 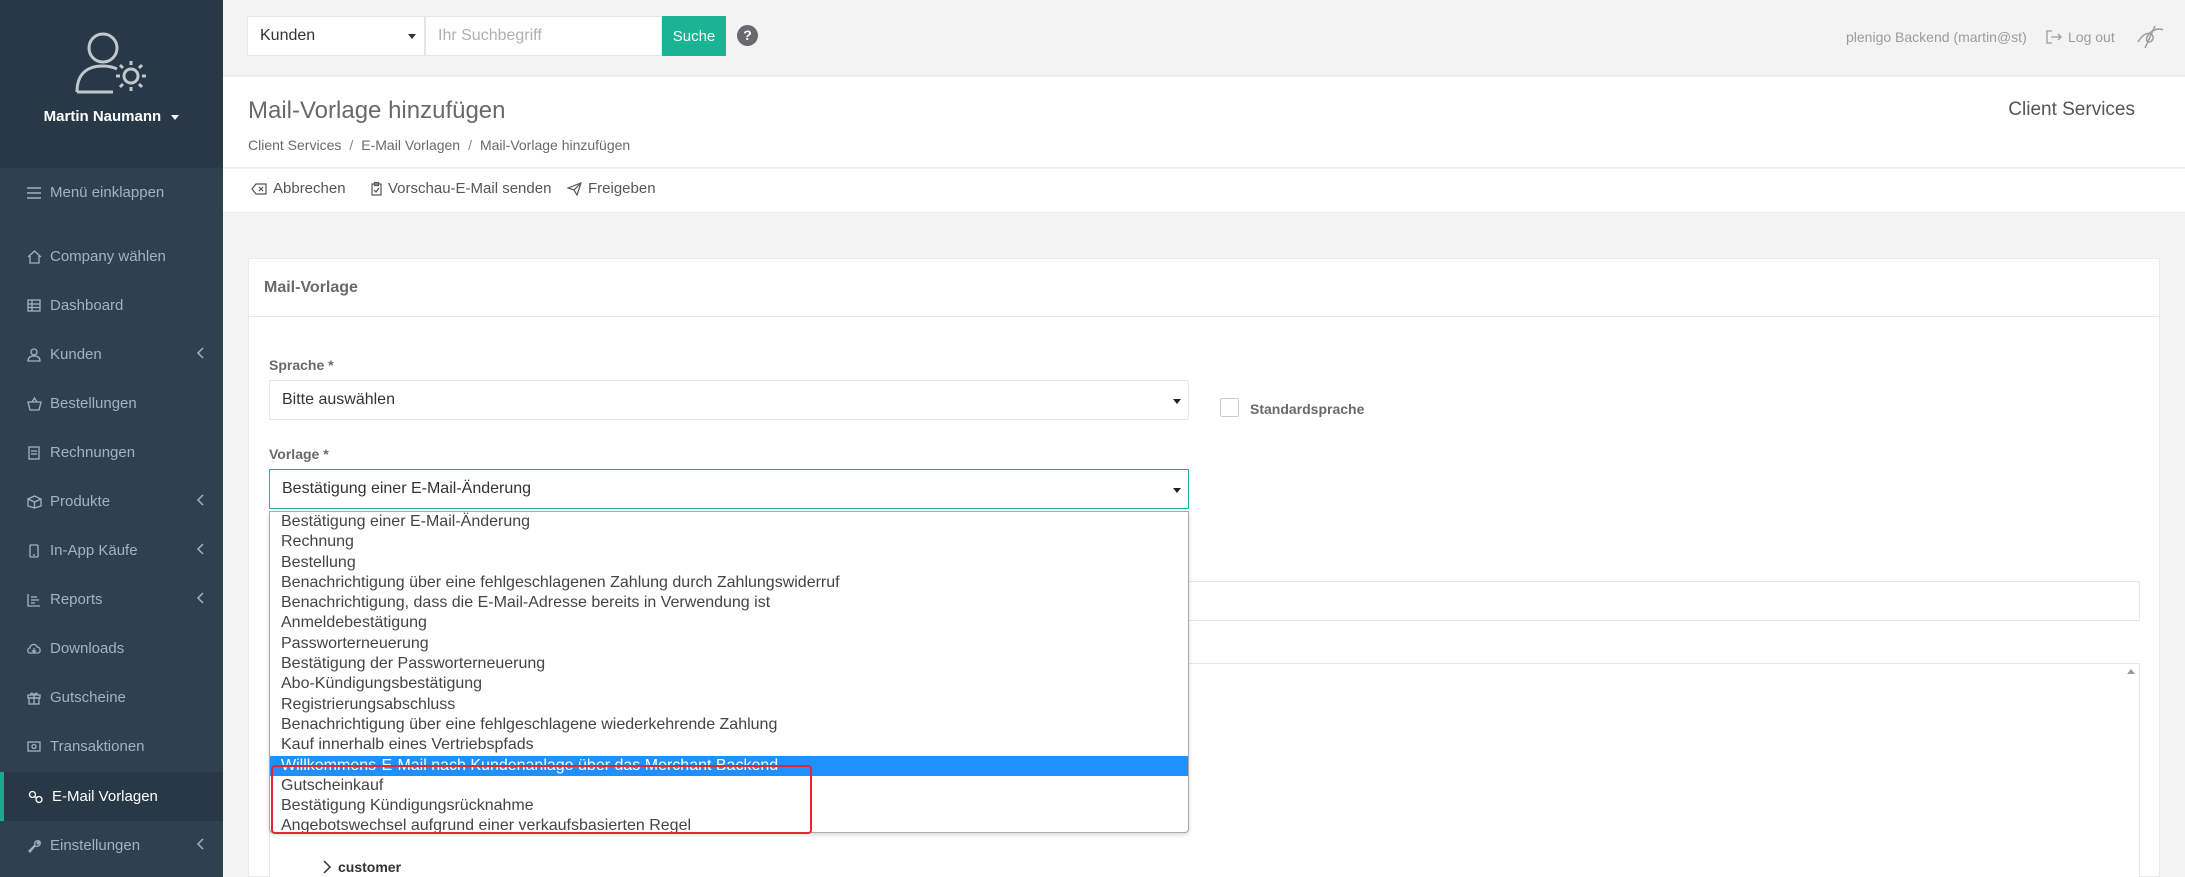 I want to click on language-value: Bitte auswählen, so click(x=338, y=399).